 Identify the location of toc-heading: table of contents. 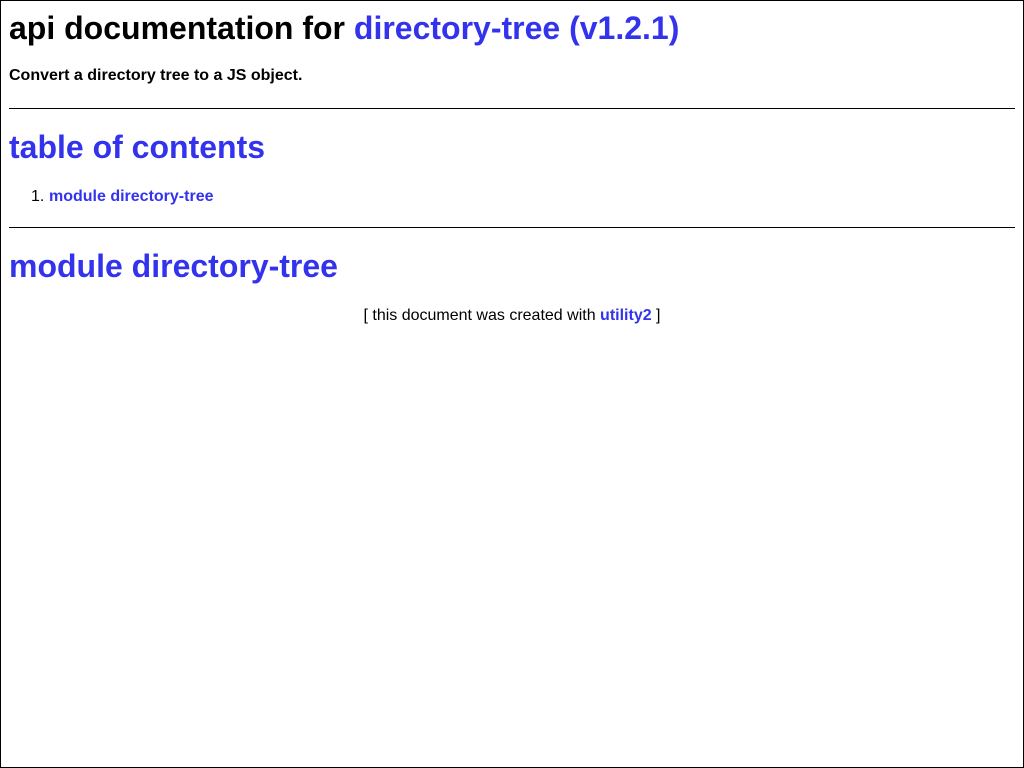
(137, 147).